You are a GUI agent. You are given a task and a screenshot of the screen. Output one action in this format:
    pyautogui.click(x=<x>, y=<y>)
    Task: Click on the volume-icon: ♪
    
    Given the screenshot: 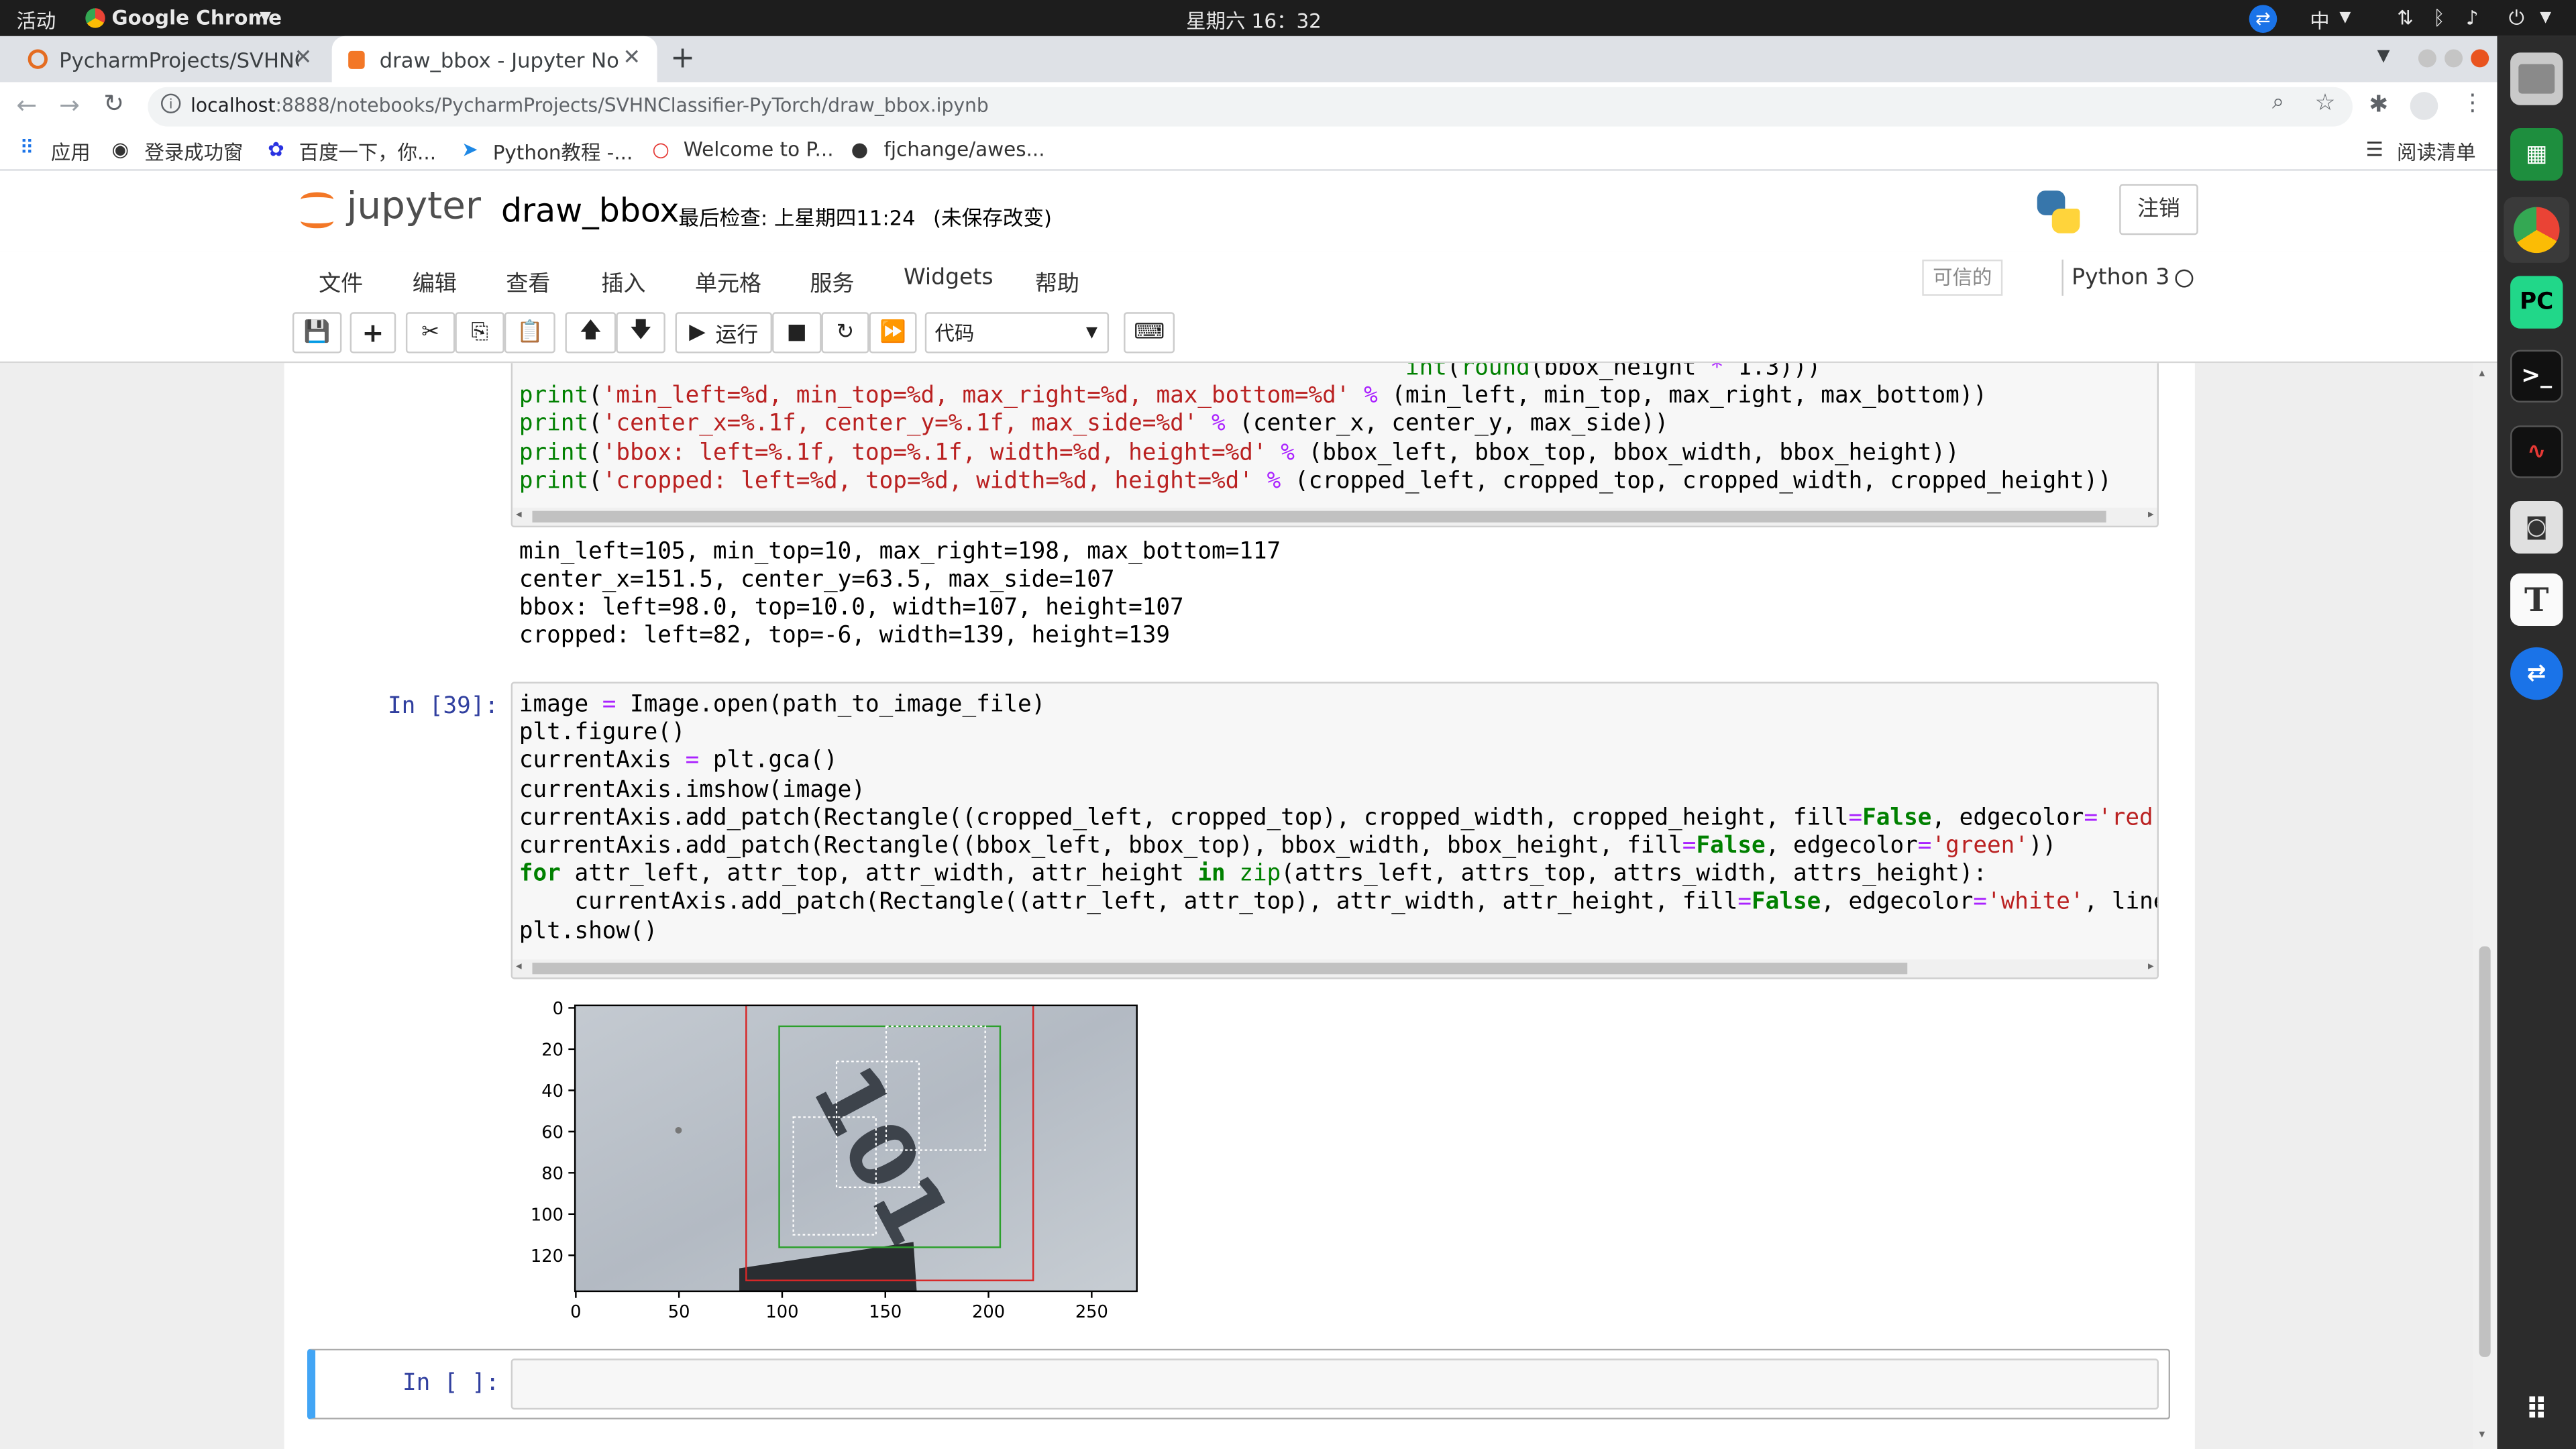 What is the action you would take?
    pyautogui.click(x=2472, y=18)
    